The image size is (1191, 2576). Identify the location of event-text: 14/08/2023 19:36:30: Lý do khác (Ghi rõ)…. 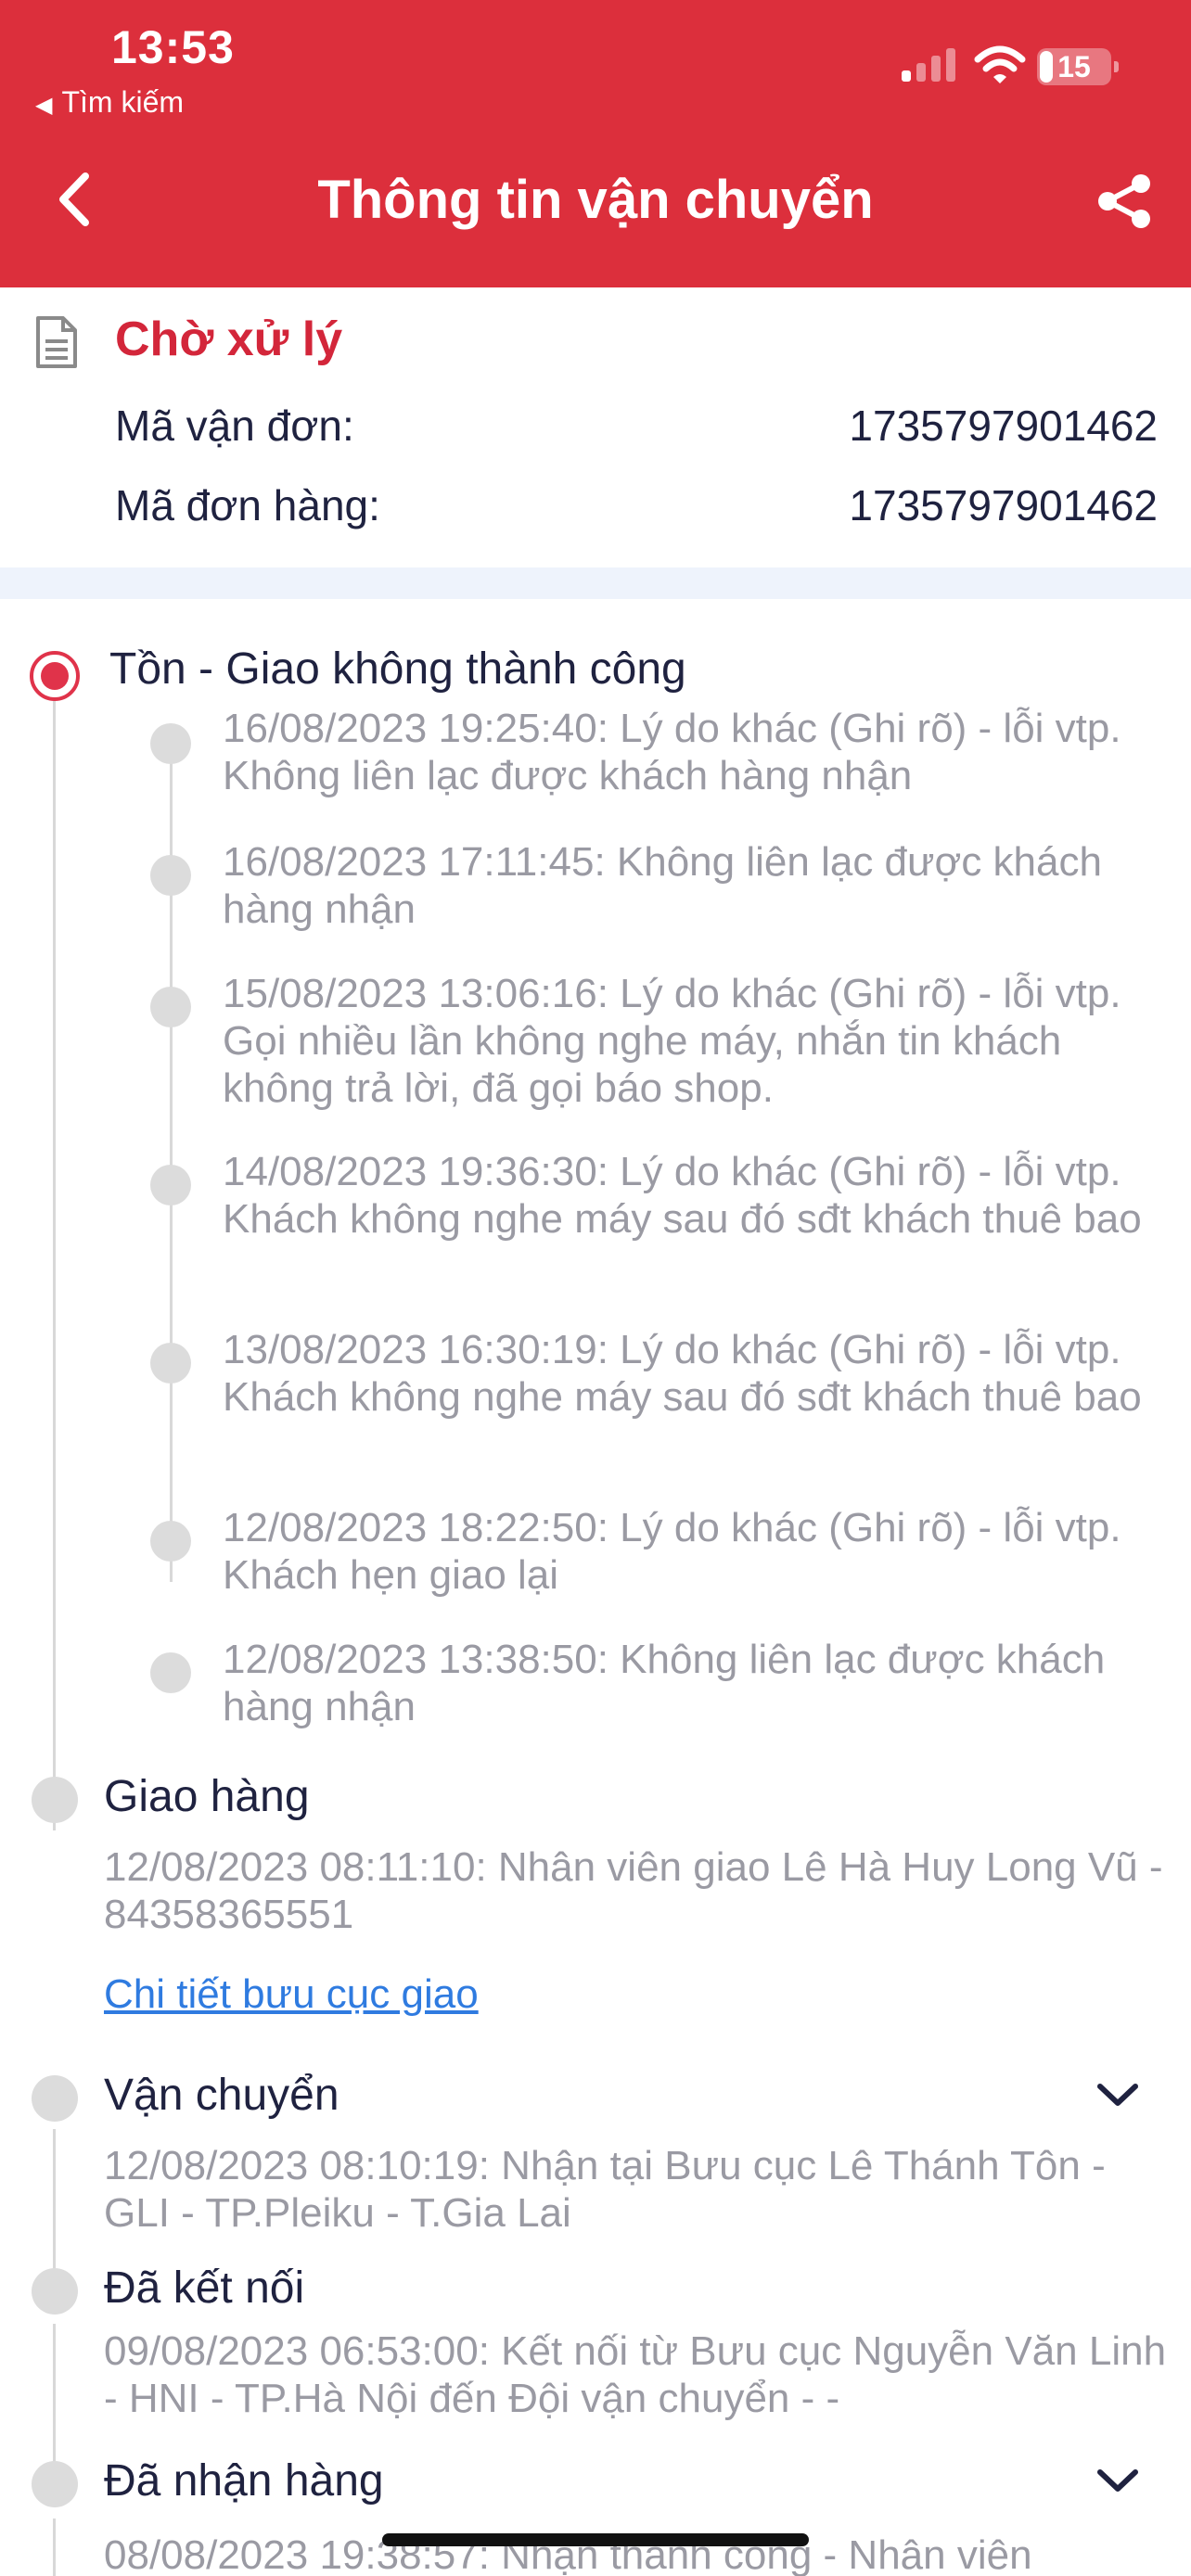
(682, 1196).